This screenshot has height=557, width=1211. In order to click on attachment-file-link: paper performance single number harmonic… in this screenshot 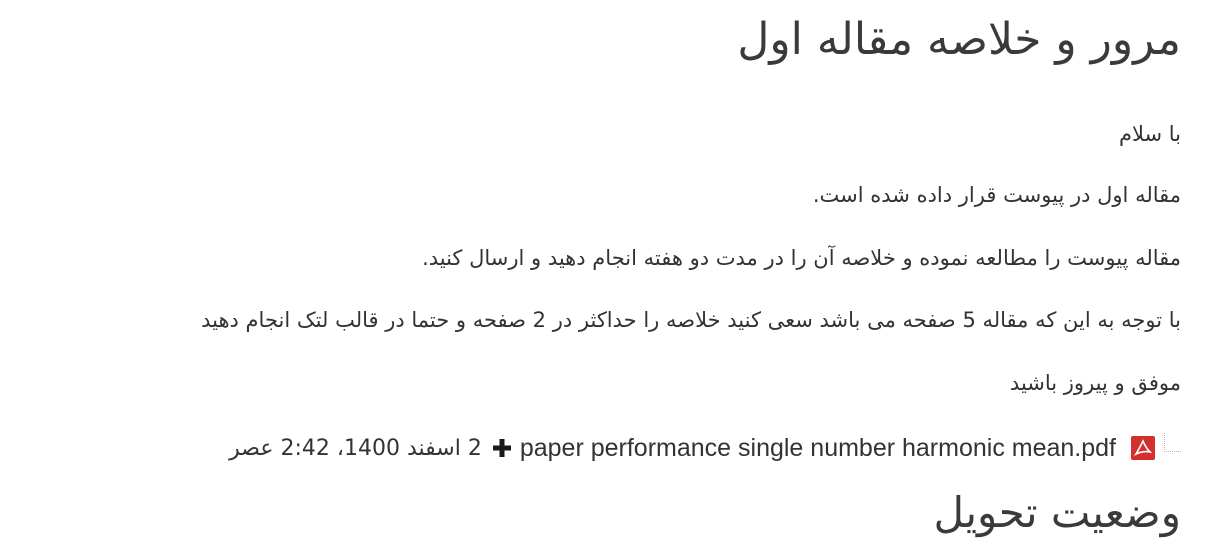, I will do `click(818, 448)`.